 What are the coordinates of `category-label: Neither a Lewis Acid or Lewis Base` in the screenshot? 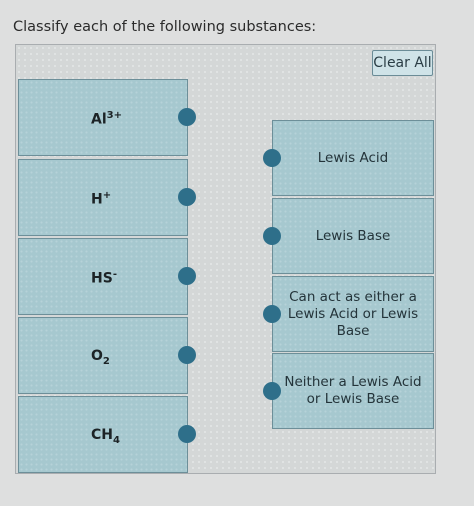 It's located at (353, 390).